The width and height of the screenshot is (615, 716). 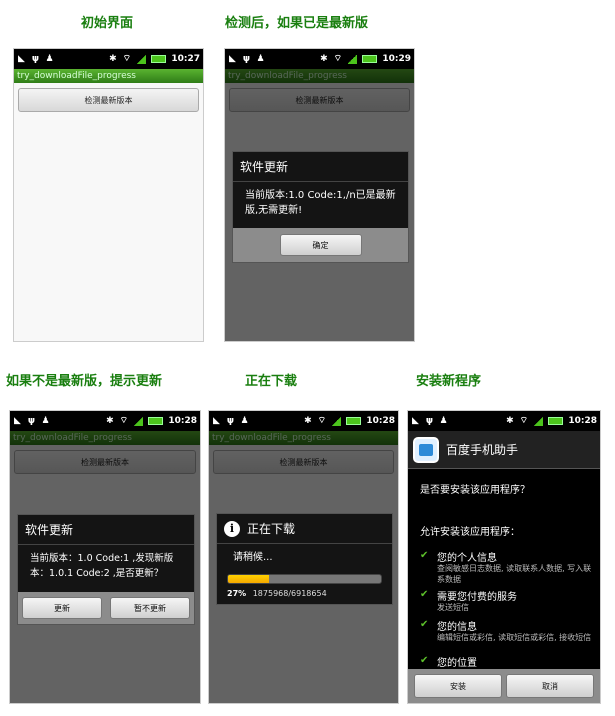 I want to click on app-logo-icon, so click(x=426, y=449).